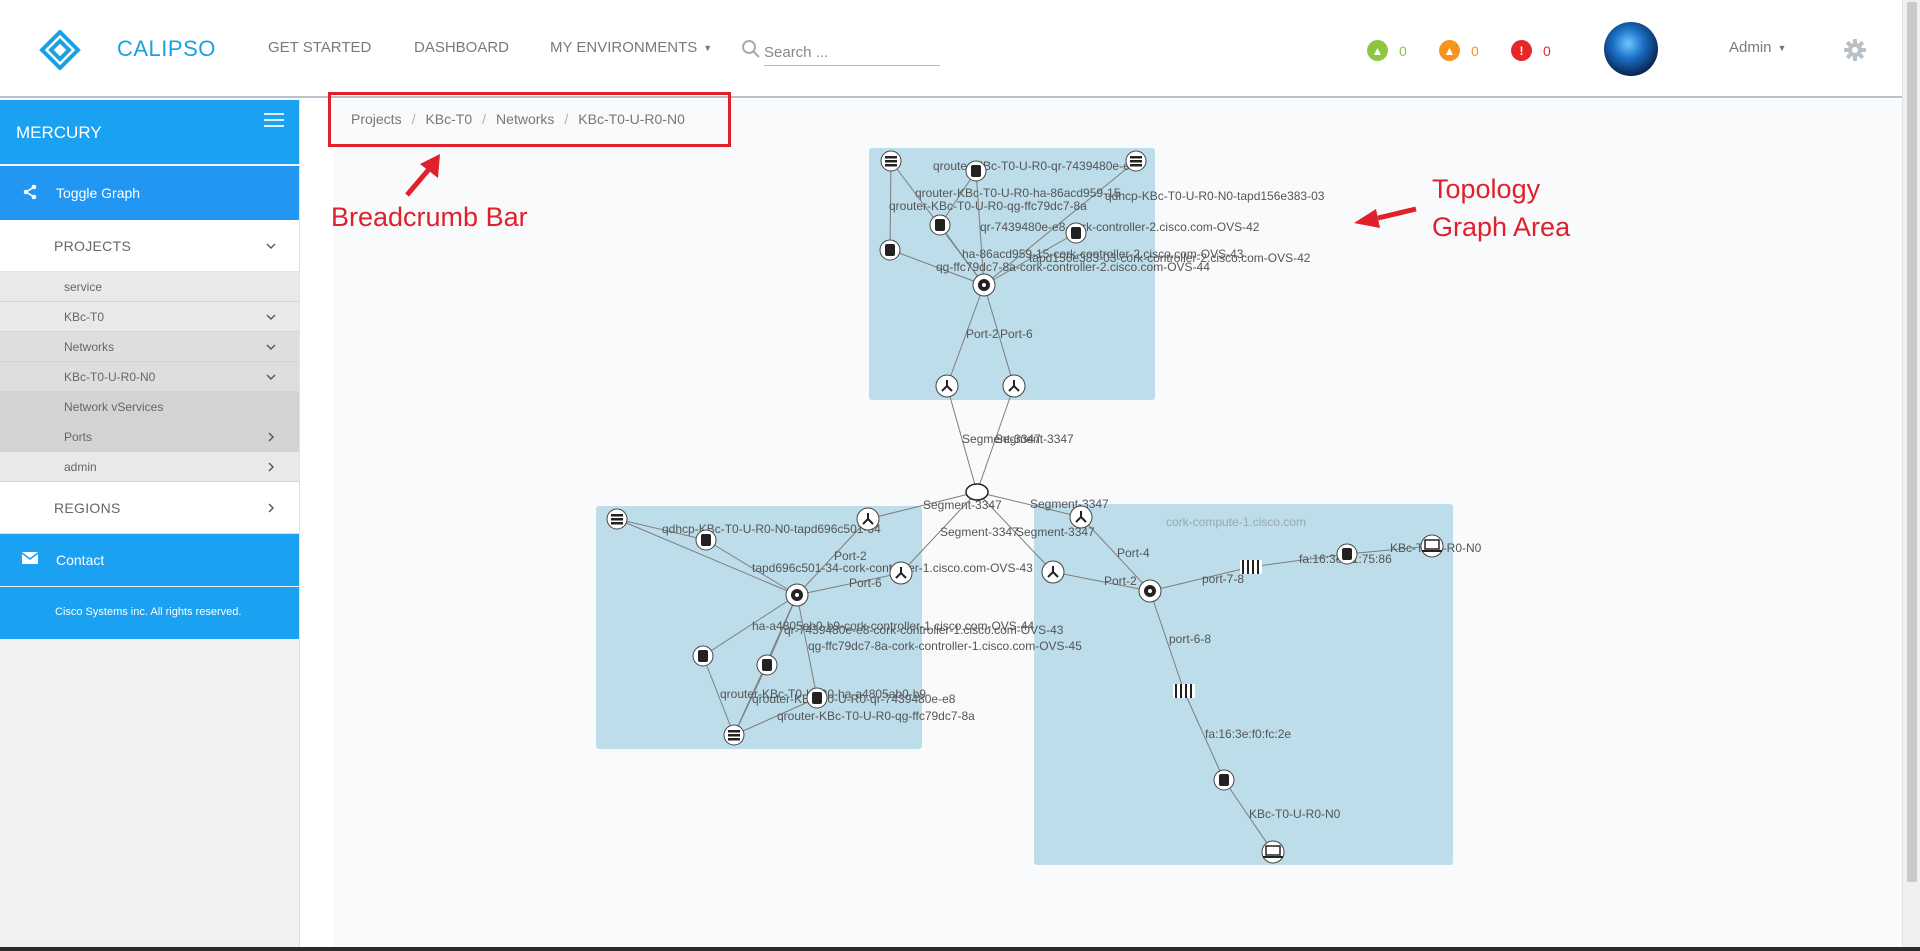 The height and width of the screenshot is (951, 1920). Describe the element at coordinates (30, 558) in the screenshot. I see `envelope-icon` at that location.